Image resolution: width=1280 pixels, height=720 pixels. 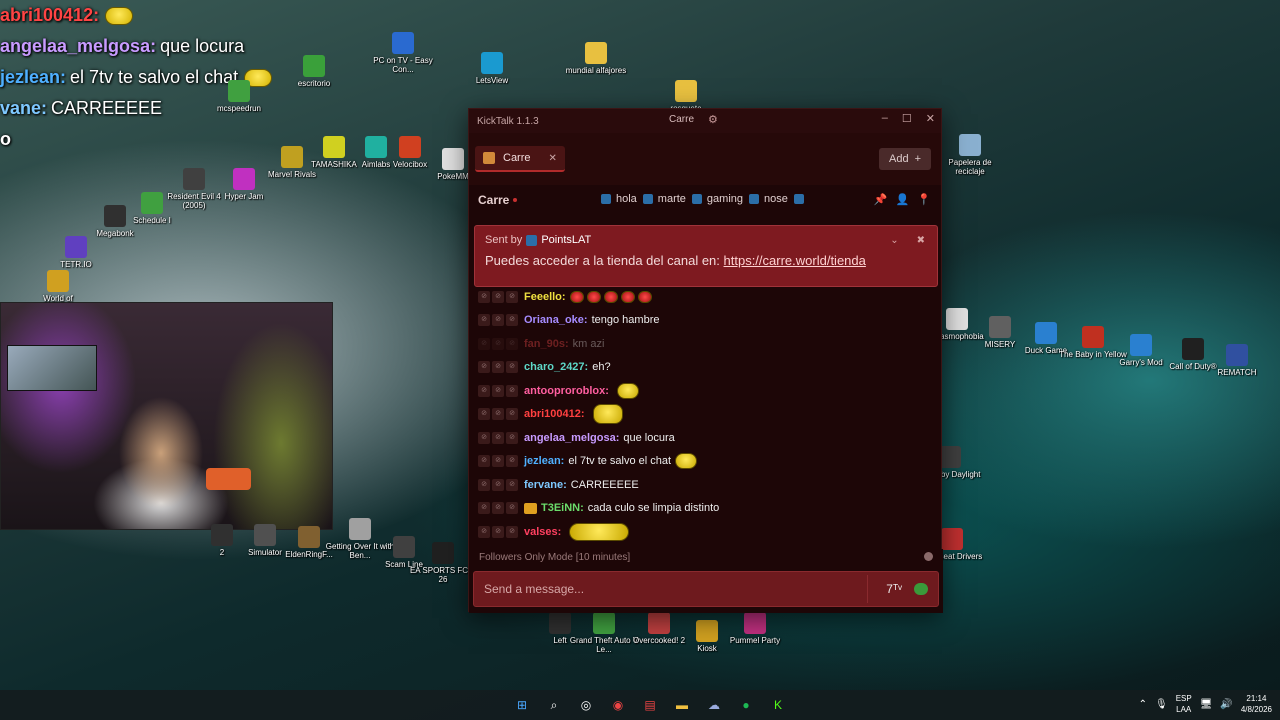 What do you see at coordinates (706, 532) in the screenshot?
I see `chat-message: ⊘ ⊘ ⊘ valses:` at bounding box center [706, 532].